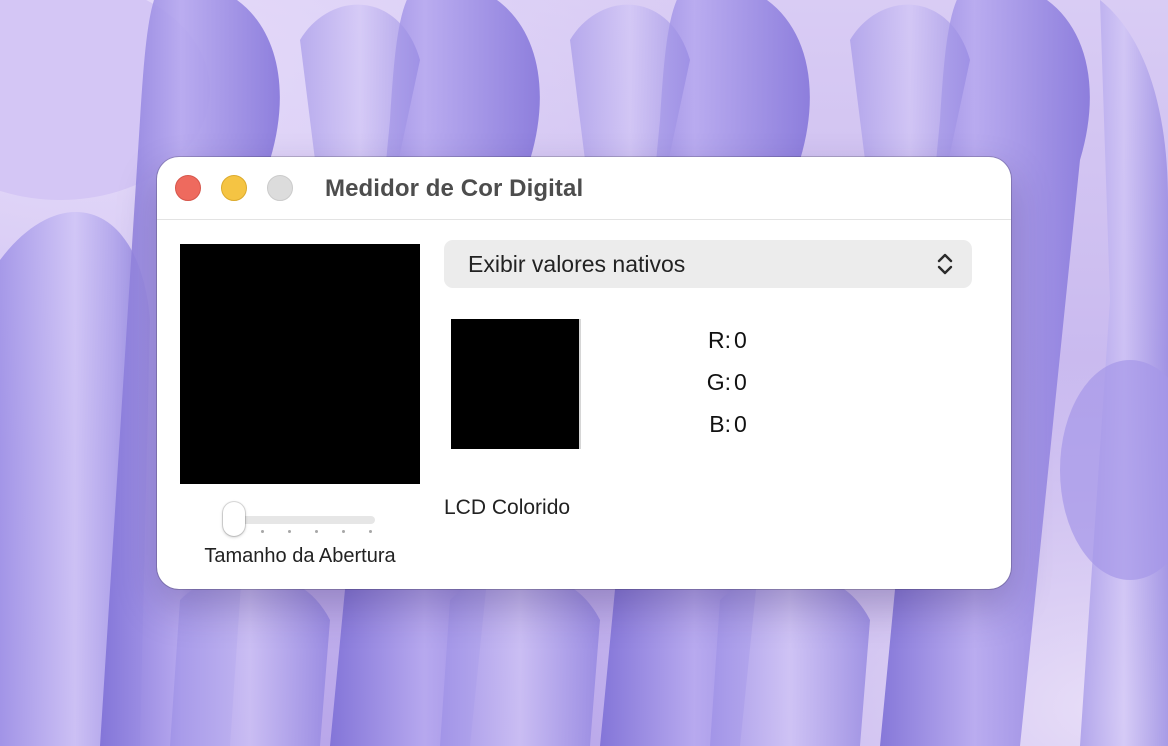 The width and height of the screenshot is (1168, 746). Describe the element at coordinates (304, 520) in the screenshot. I see `slider-track` at that location.